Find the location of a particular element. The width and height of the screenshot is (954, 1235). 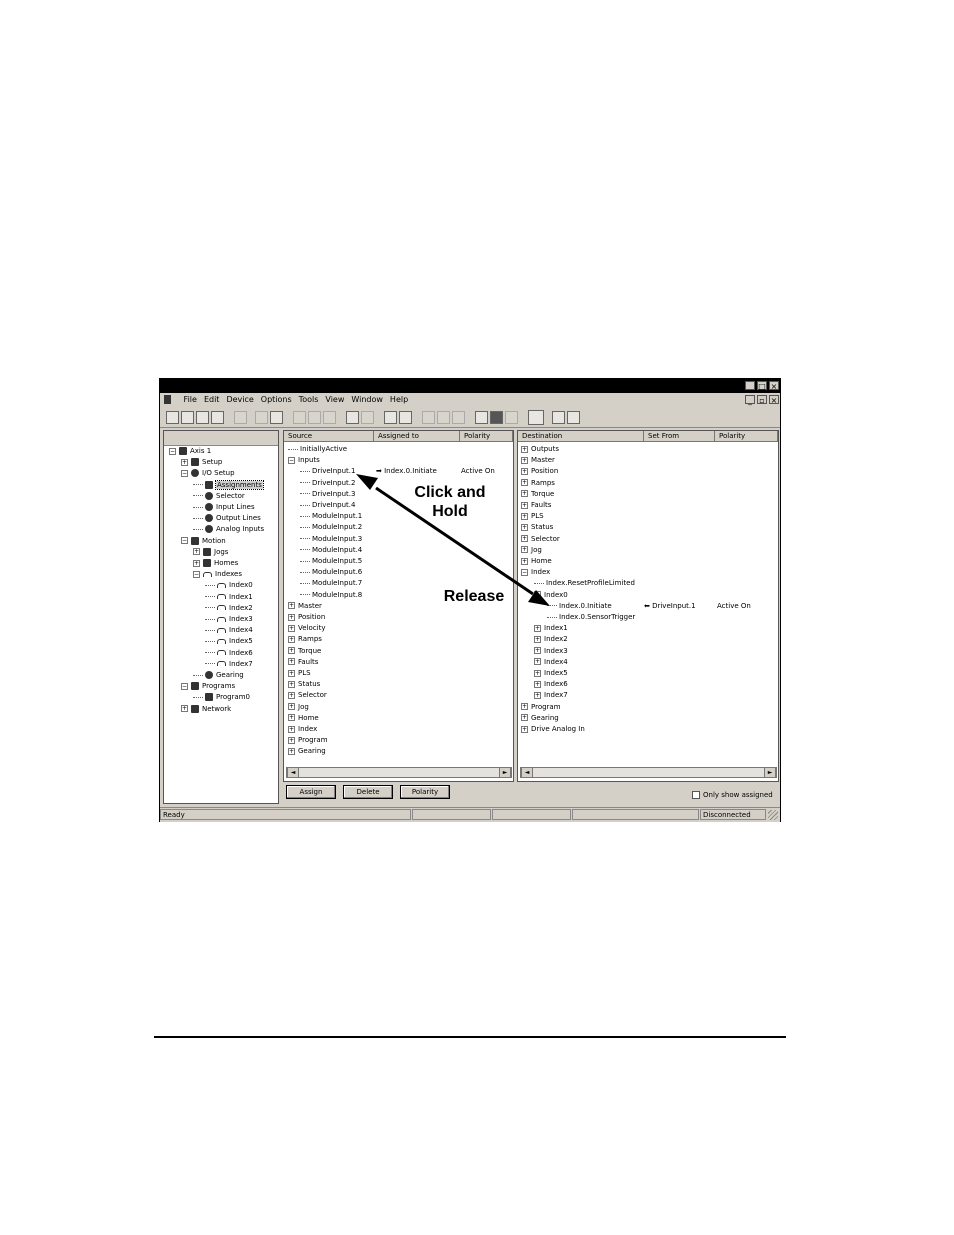

drag-arrow is located at coordinates (453, 540).